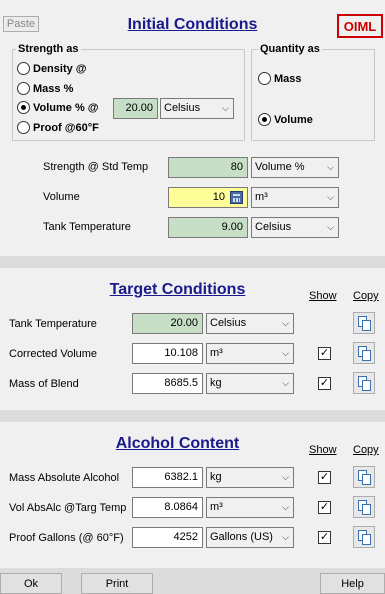  Describe the element at coordinates (216, 507) in the screenshot. I see `vol-absalc-targ-temp-unit-value: m³` at that location.